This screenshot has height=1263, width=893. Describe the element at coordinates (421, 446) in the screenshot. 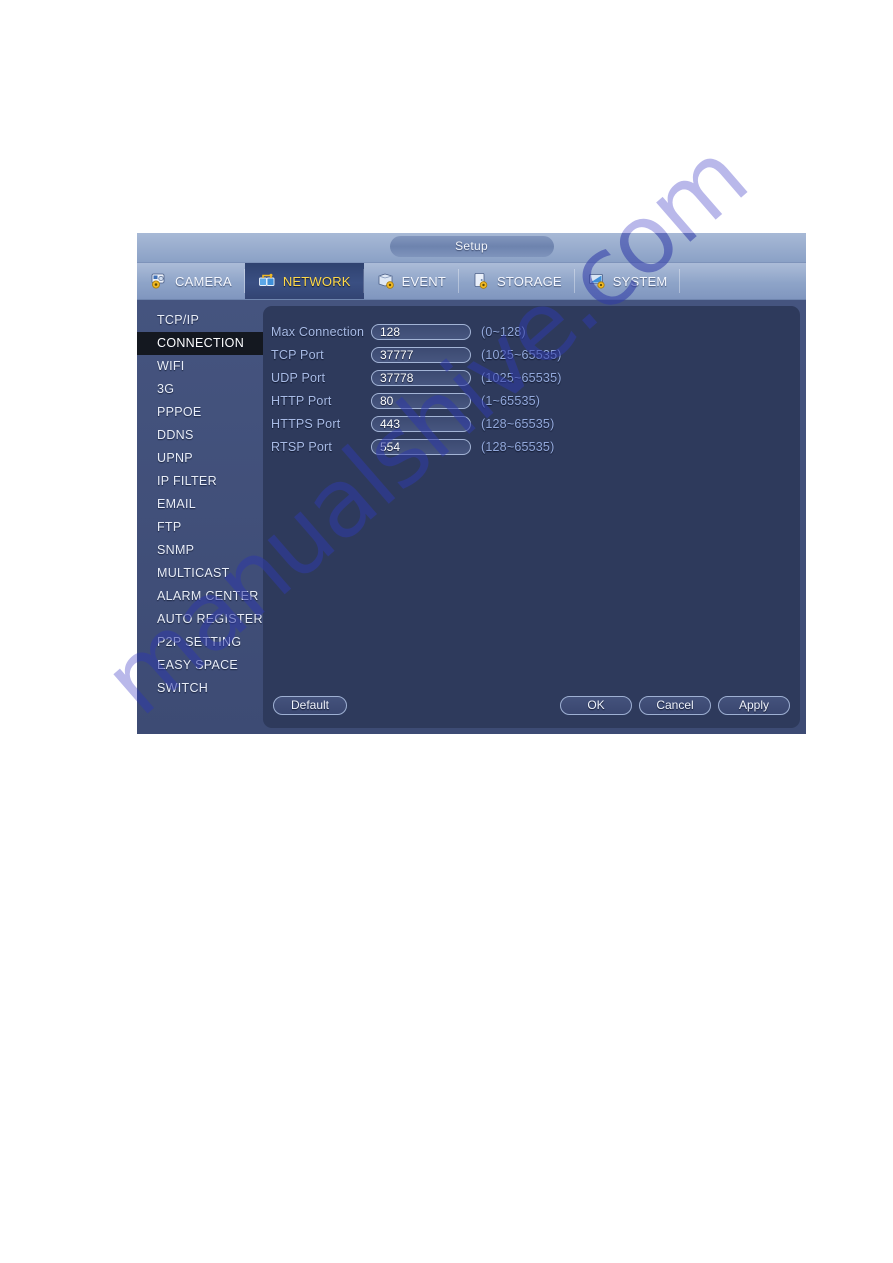

I see `rtsp-port-input` at that location.